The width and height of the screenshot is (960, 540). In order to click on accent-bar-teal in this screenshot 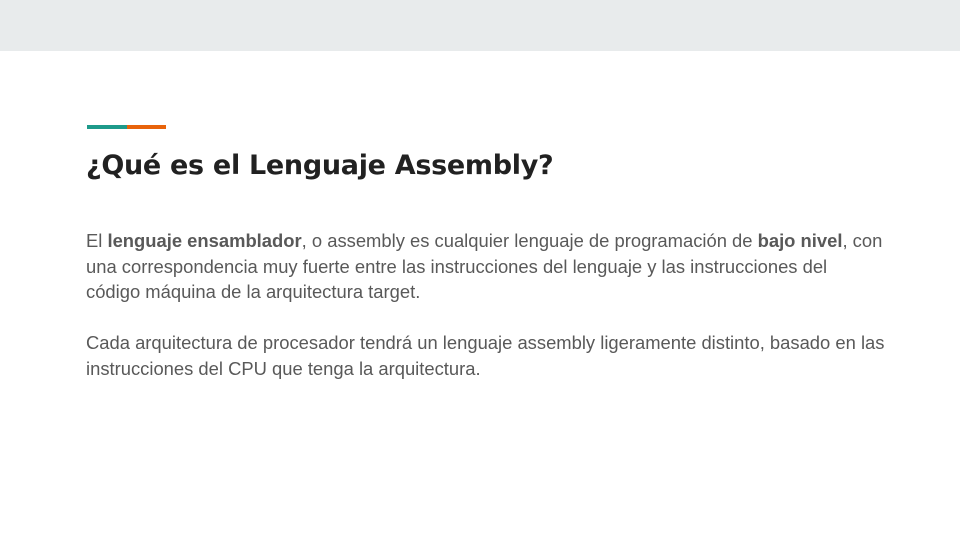, I will do `click(107, 127)`.